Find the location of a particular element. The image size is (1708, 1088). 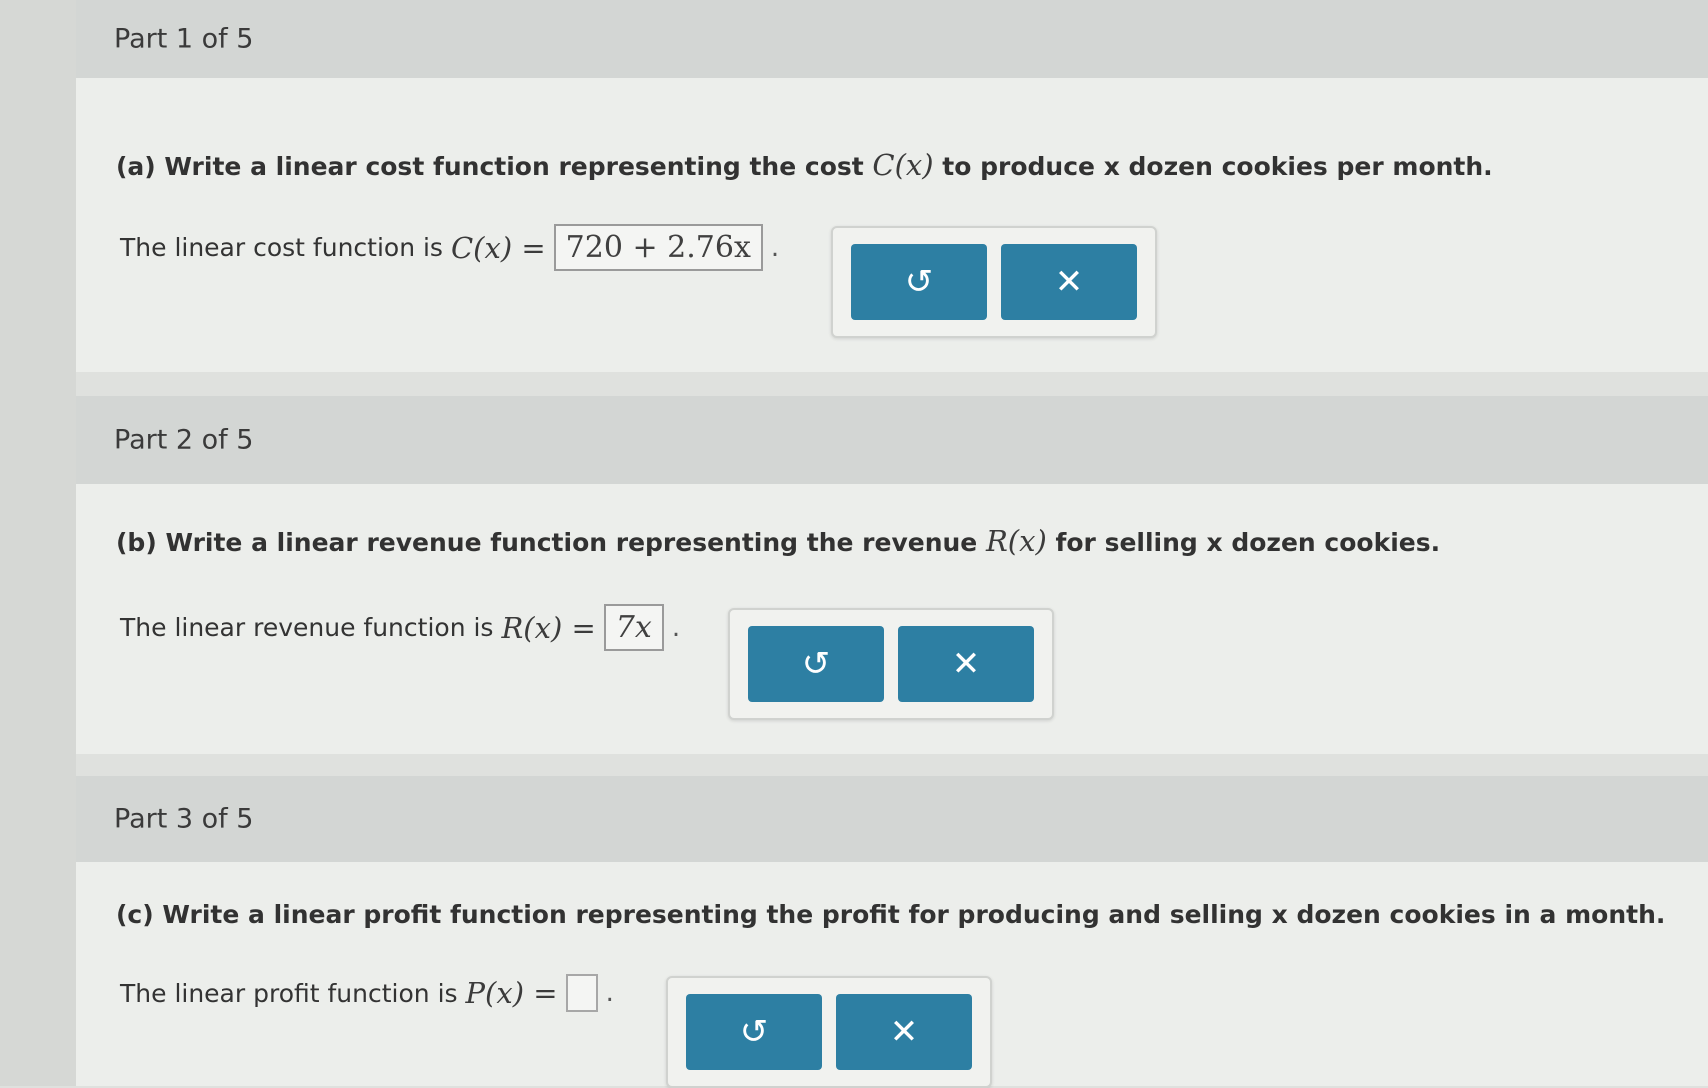

answer-label: The linear profit function is is located at coordinates (289, 993).